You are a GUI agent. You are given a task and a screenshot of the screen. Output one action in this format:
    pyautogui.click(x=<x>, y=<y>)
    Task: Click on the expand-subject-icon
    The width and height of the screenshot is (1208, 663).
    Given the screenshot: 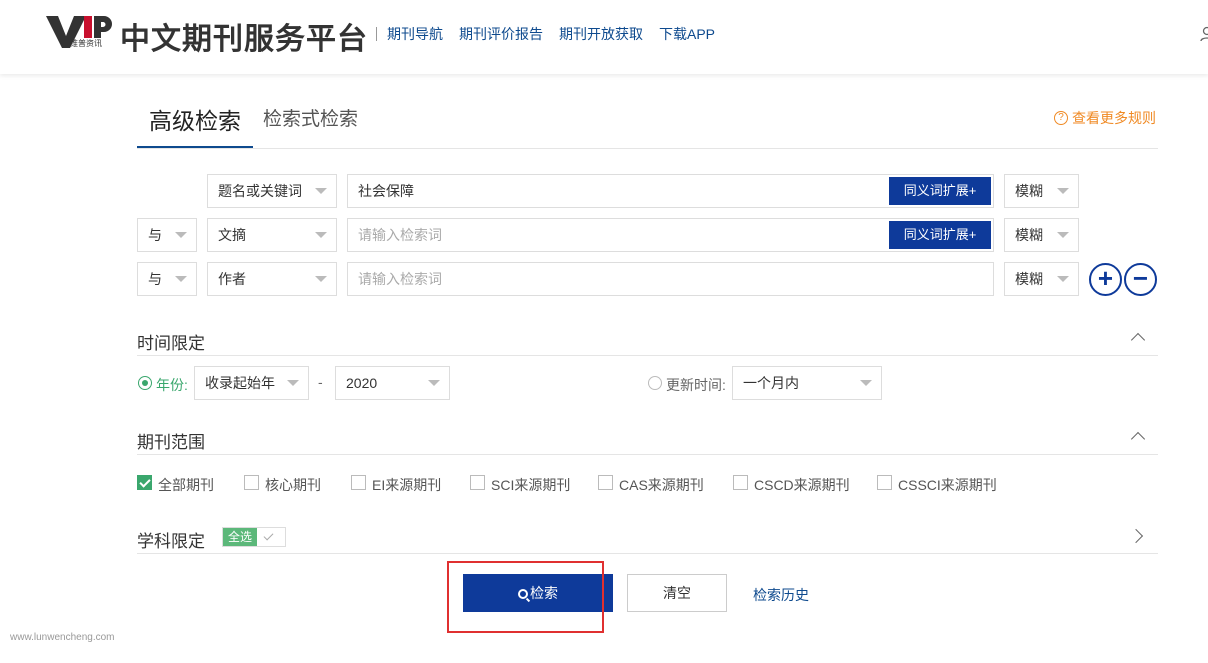 What is the action you would take?
    pyautogui.click(x=1136, y=536)
    